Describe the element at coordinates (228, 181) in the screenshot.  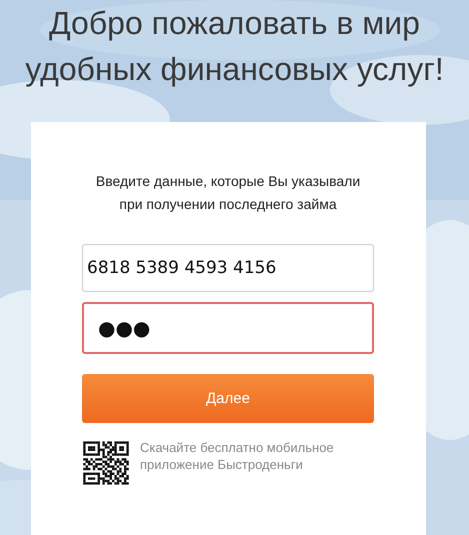
I see `instruction-text: Введите данные, которые Вы указывали` at that location.